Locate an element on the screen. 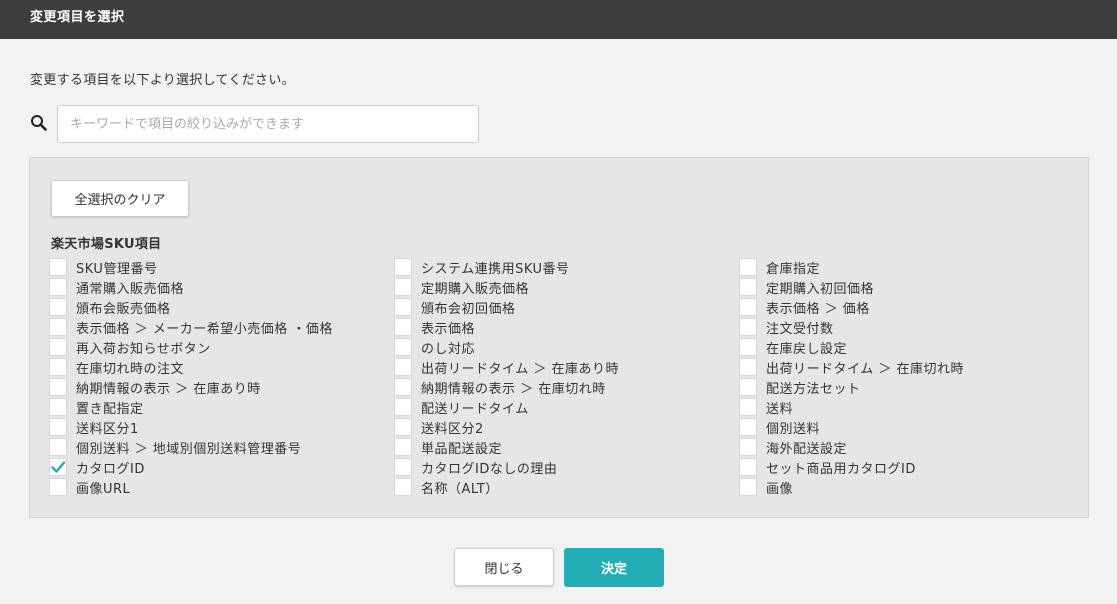 This screenshot has width=1117, height=604. checkbox-label: カタログIDなしの理由 is located at coordinates (489, 469).